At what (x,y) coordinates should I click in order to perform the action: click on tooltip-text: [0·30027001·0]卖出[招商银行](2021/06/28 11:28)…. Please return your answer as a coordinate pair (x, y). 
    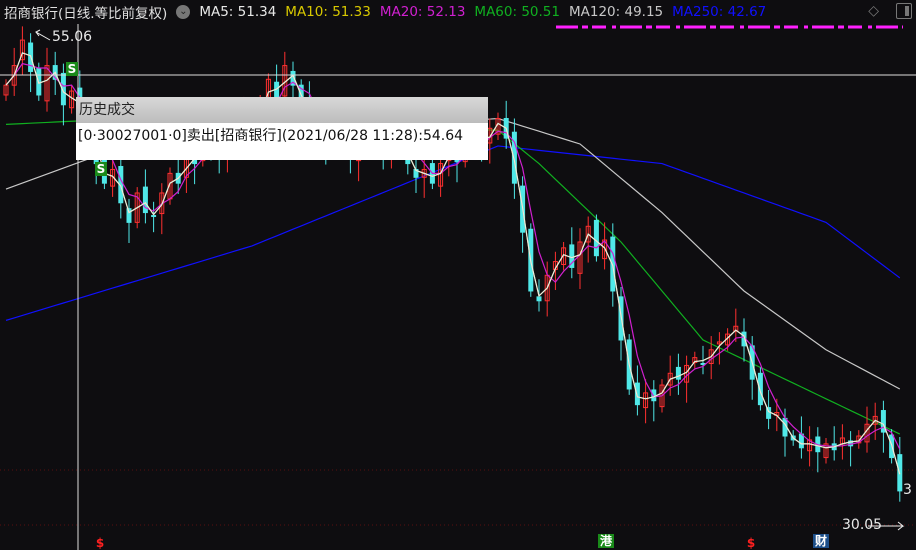
    Looking at the image, I should click on (271, 136).